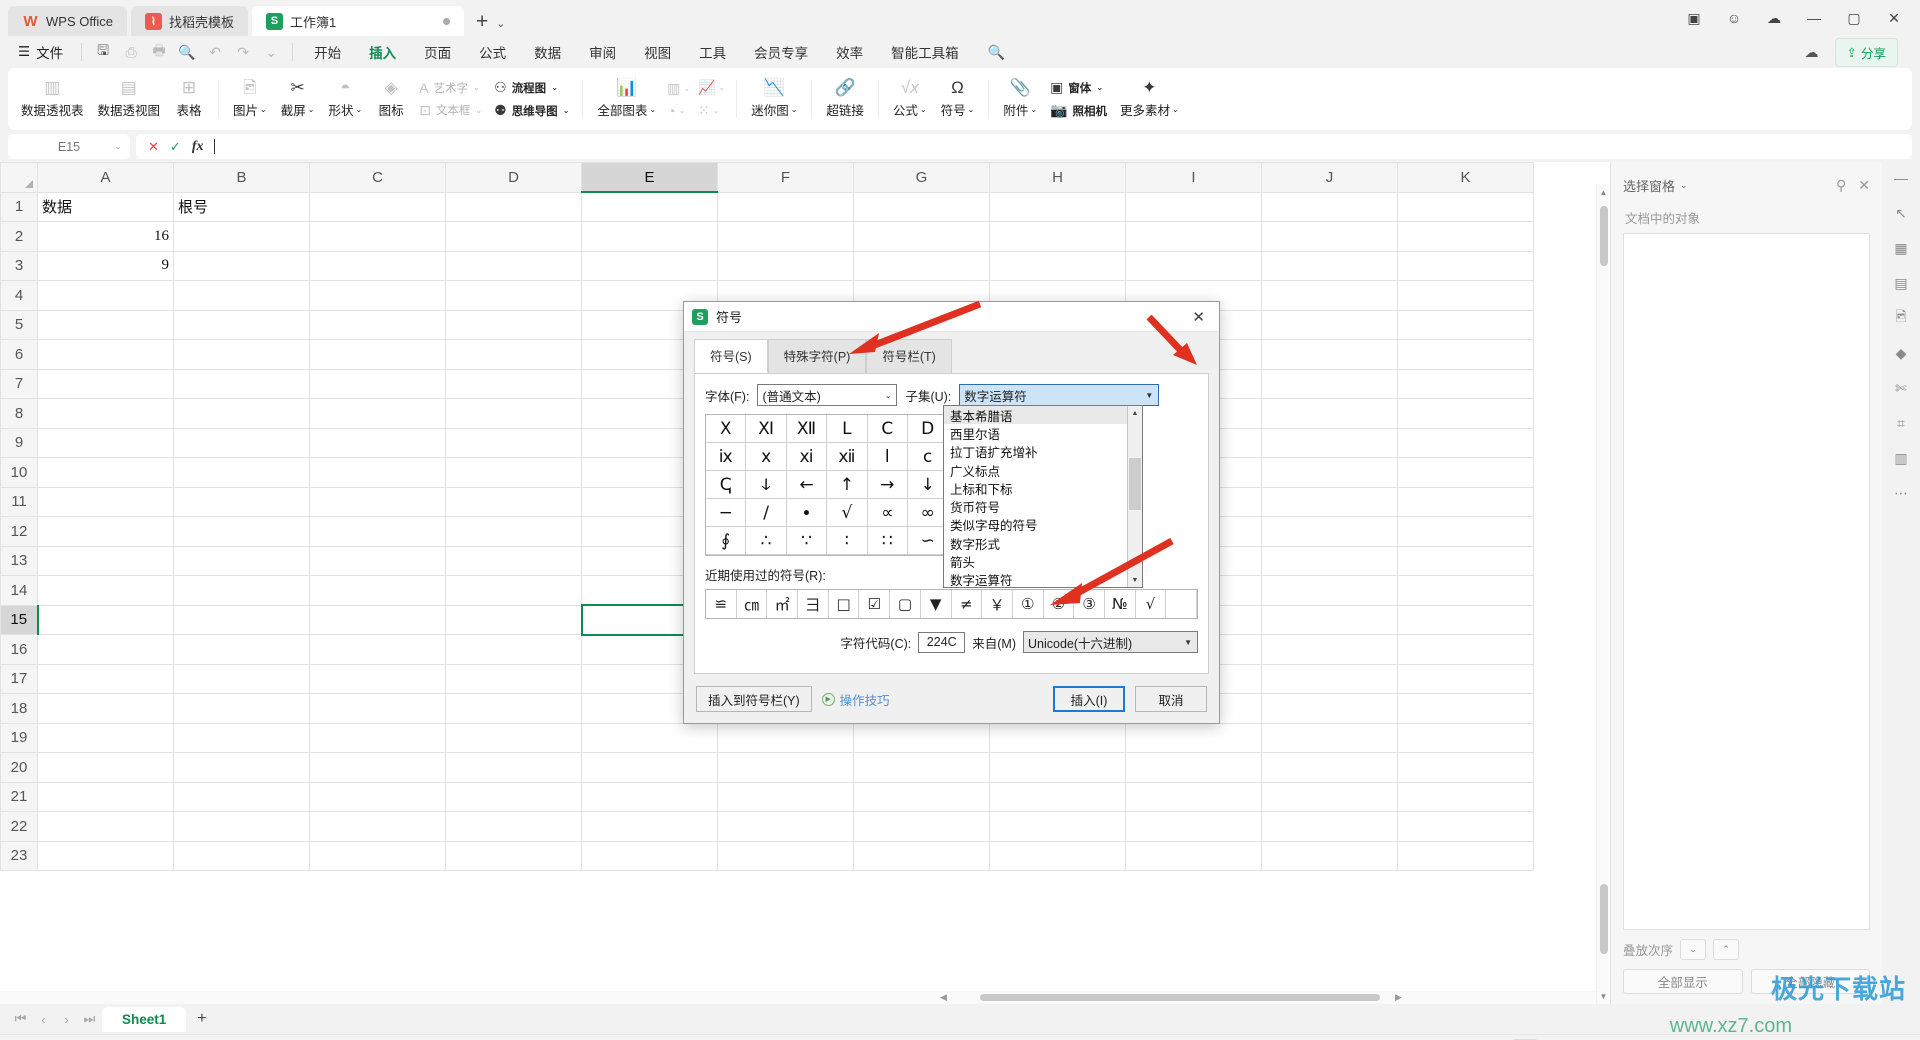 This screenshot has width=1920, height=1040. What do you see at coordinates (377, 265) in the screenshot?
I see `cell-C3` at bounding box center [377, 265].